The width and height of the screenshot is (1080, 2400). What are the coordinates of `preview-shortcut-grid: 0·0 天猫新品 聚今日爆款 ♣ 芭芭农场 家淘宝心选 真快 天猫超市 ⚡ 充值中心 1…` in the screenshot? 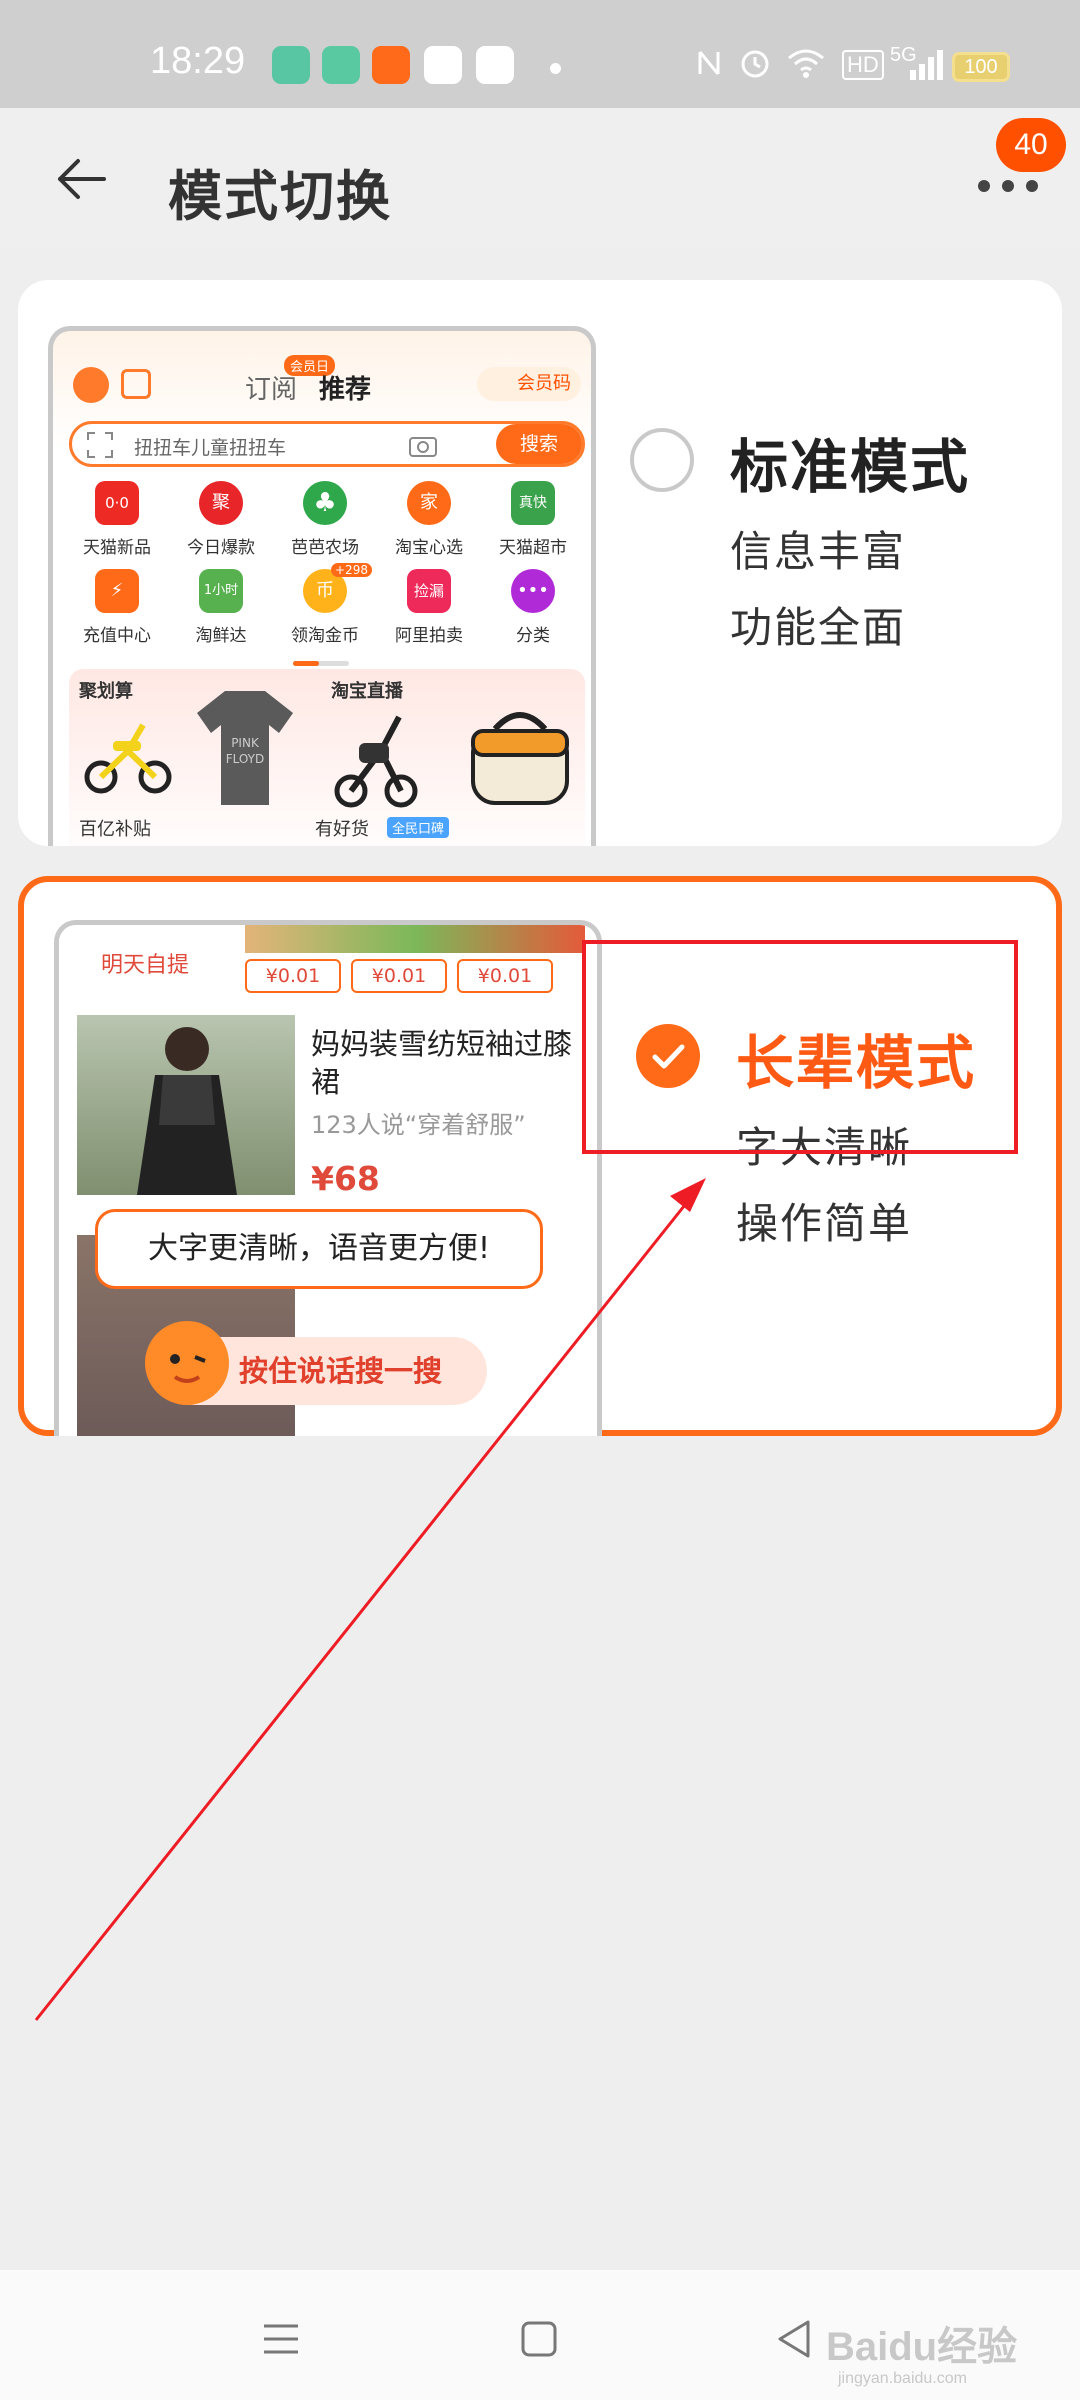 It's located at (327, 569).